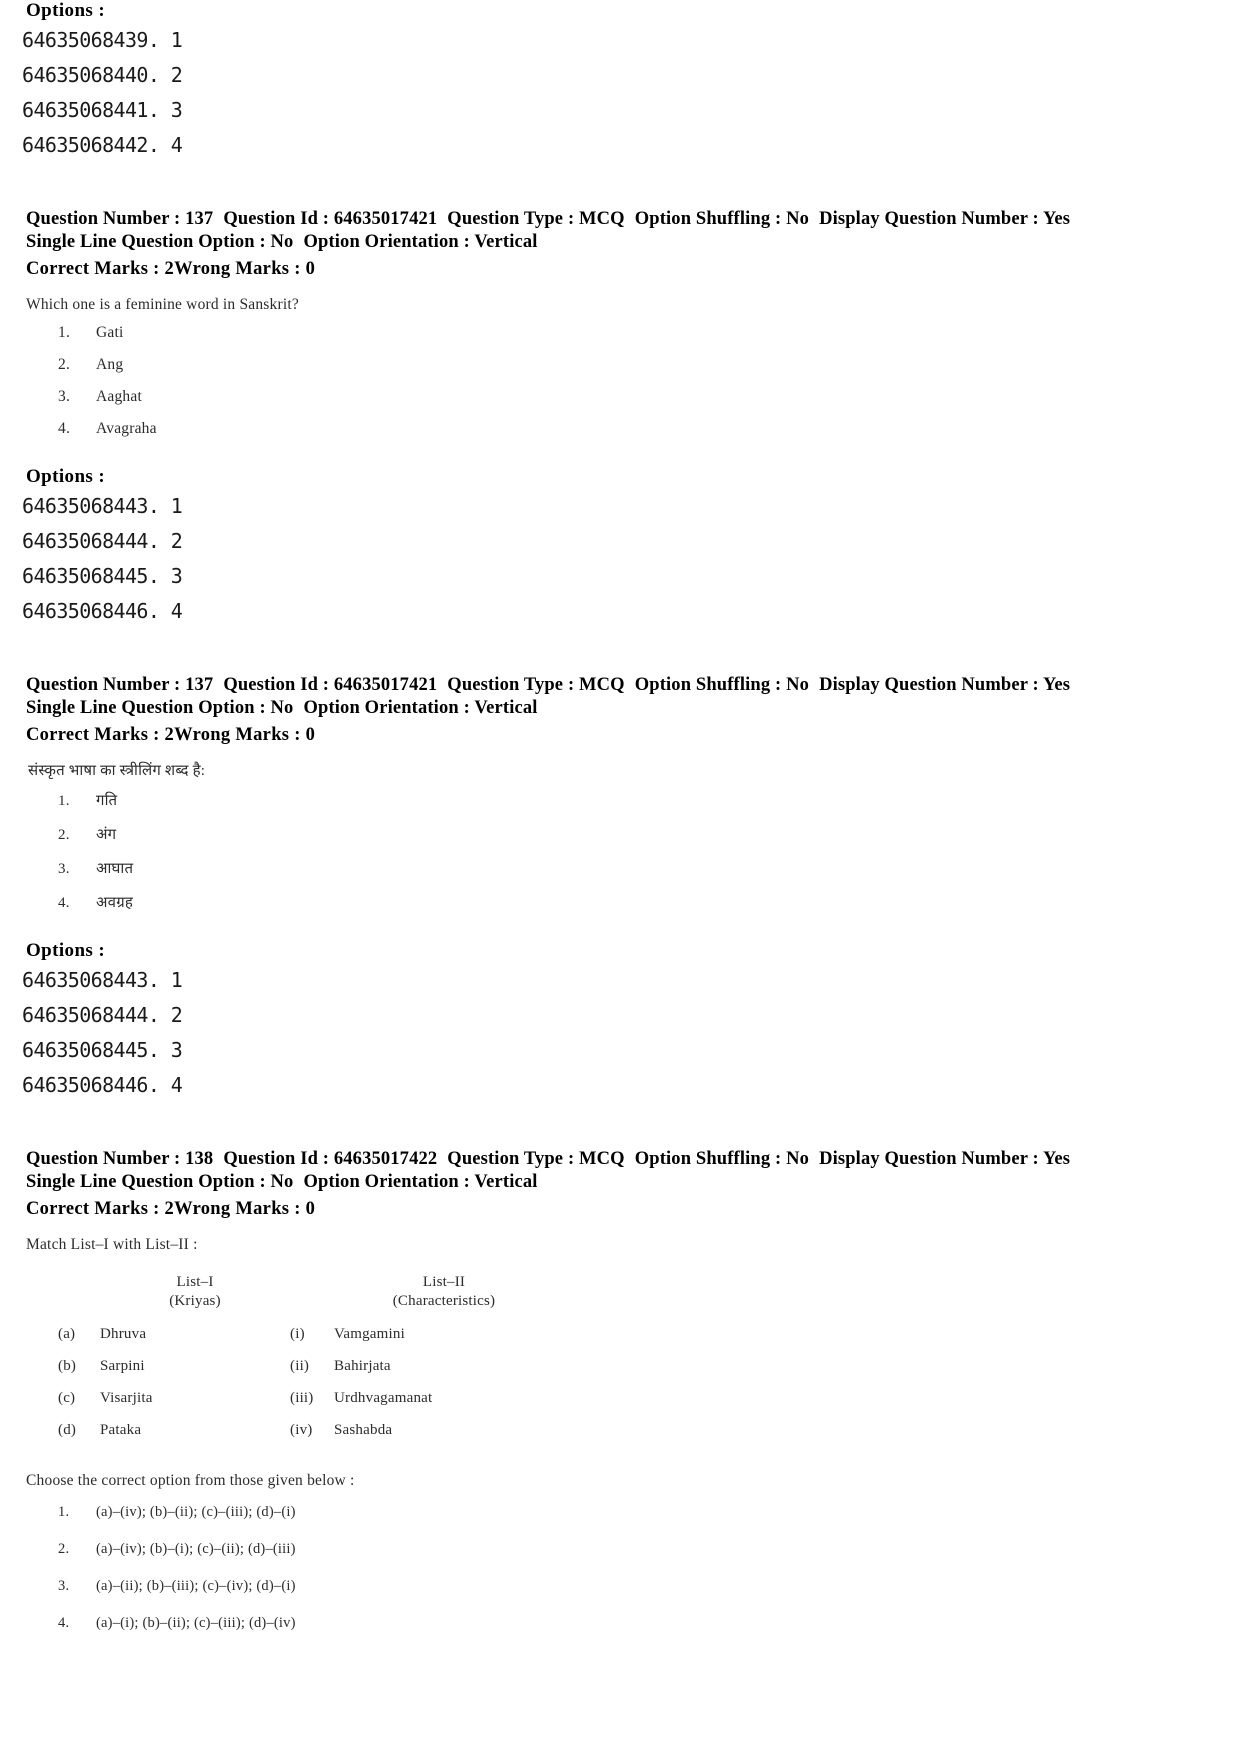 Image resolution: width=1240 pixels, height=1754 pixels. Describe the element at coordinates (102, 145) in the screenshot. I see `option-id-line: 64635068442. 4` at that location.